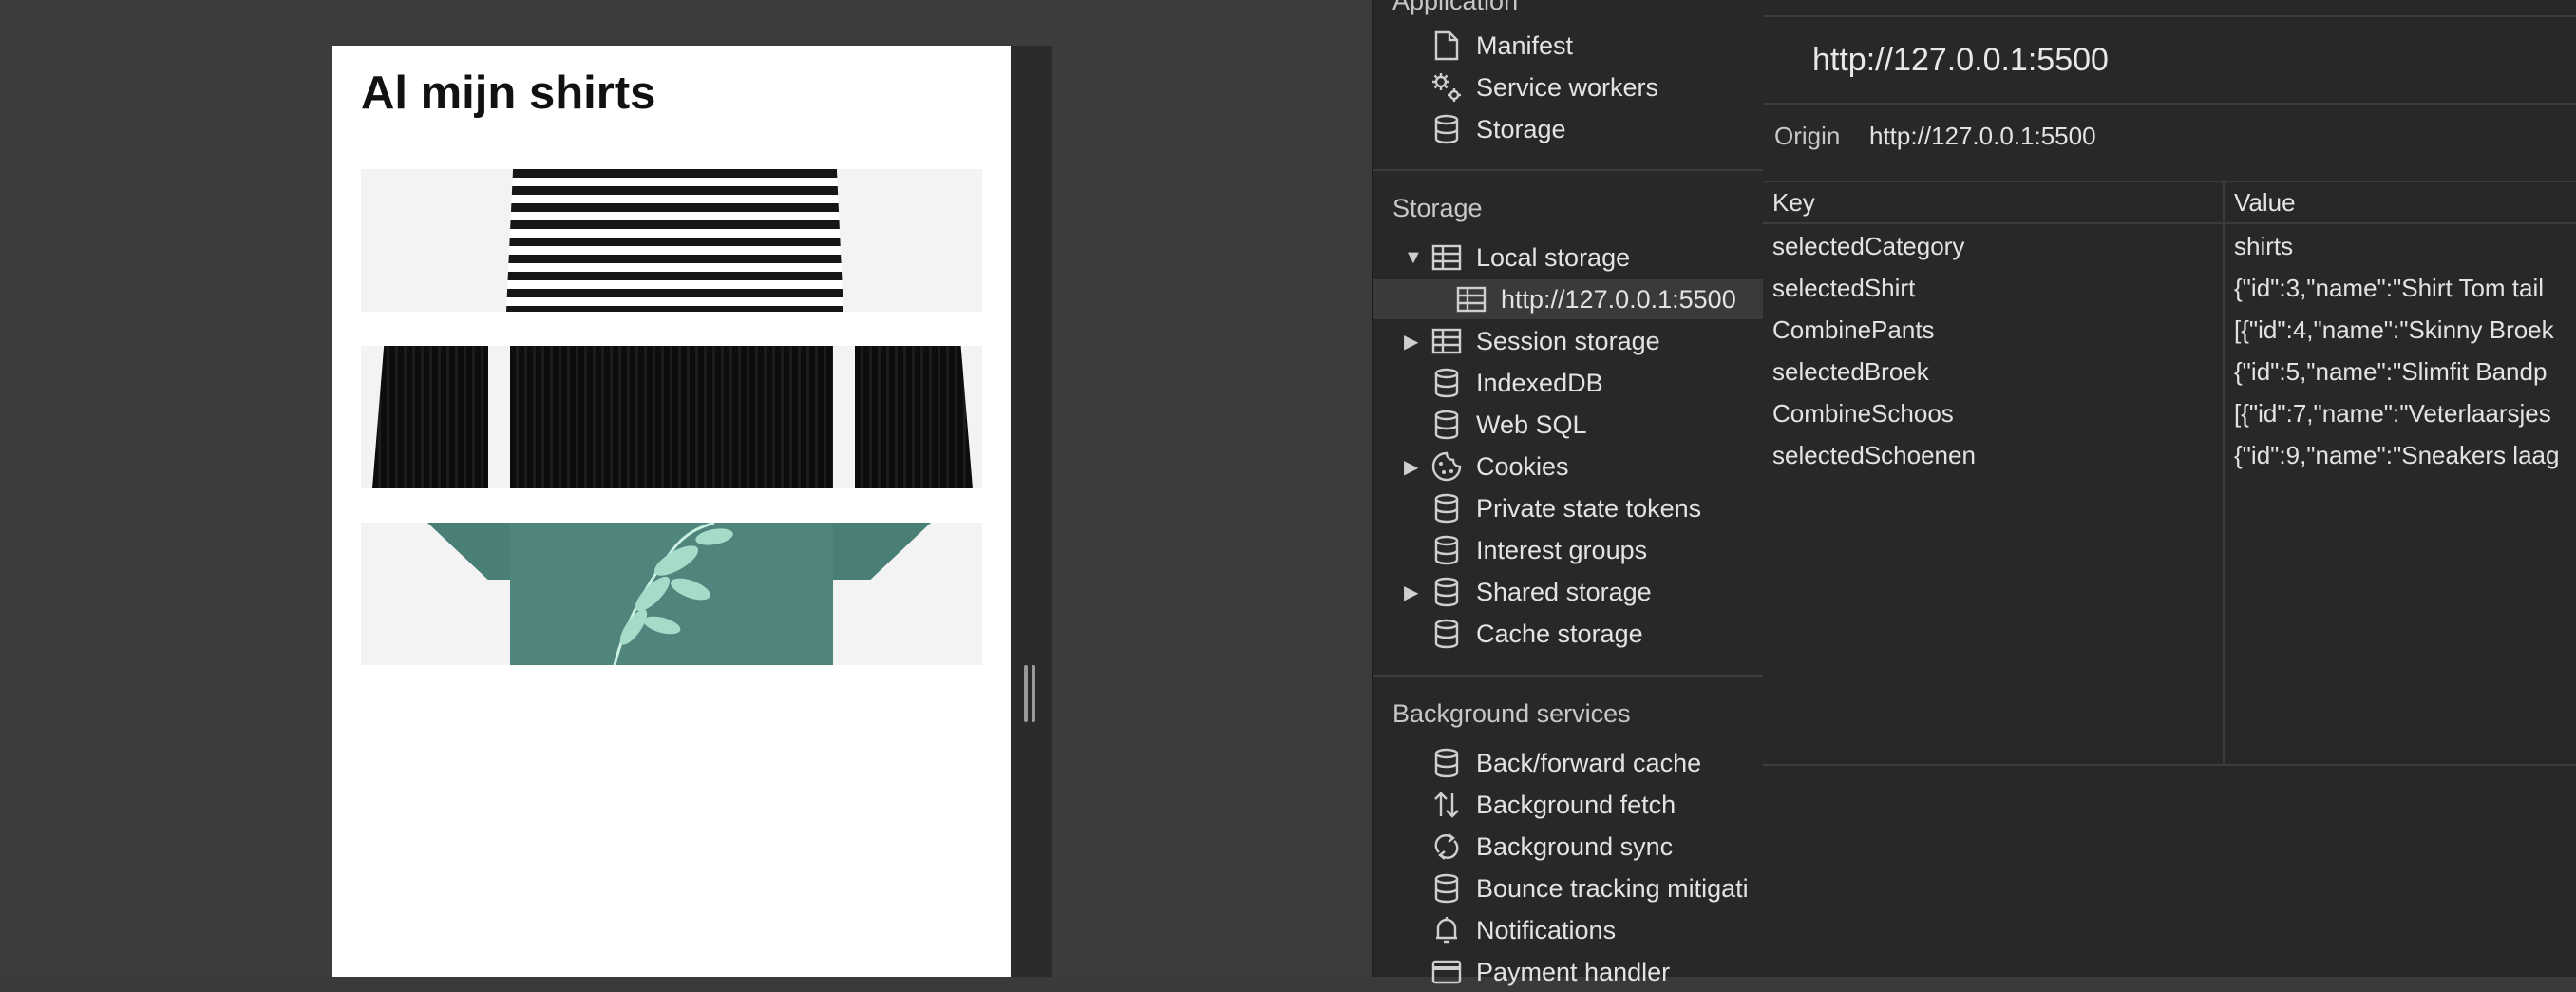 The height and width of the screenshot is (992, 2576). I want to click on storage-origin-heading: http://127.0.0.1:5500, so click(1960, 60).